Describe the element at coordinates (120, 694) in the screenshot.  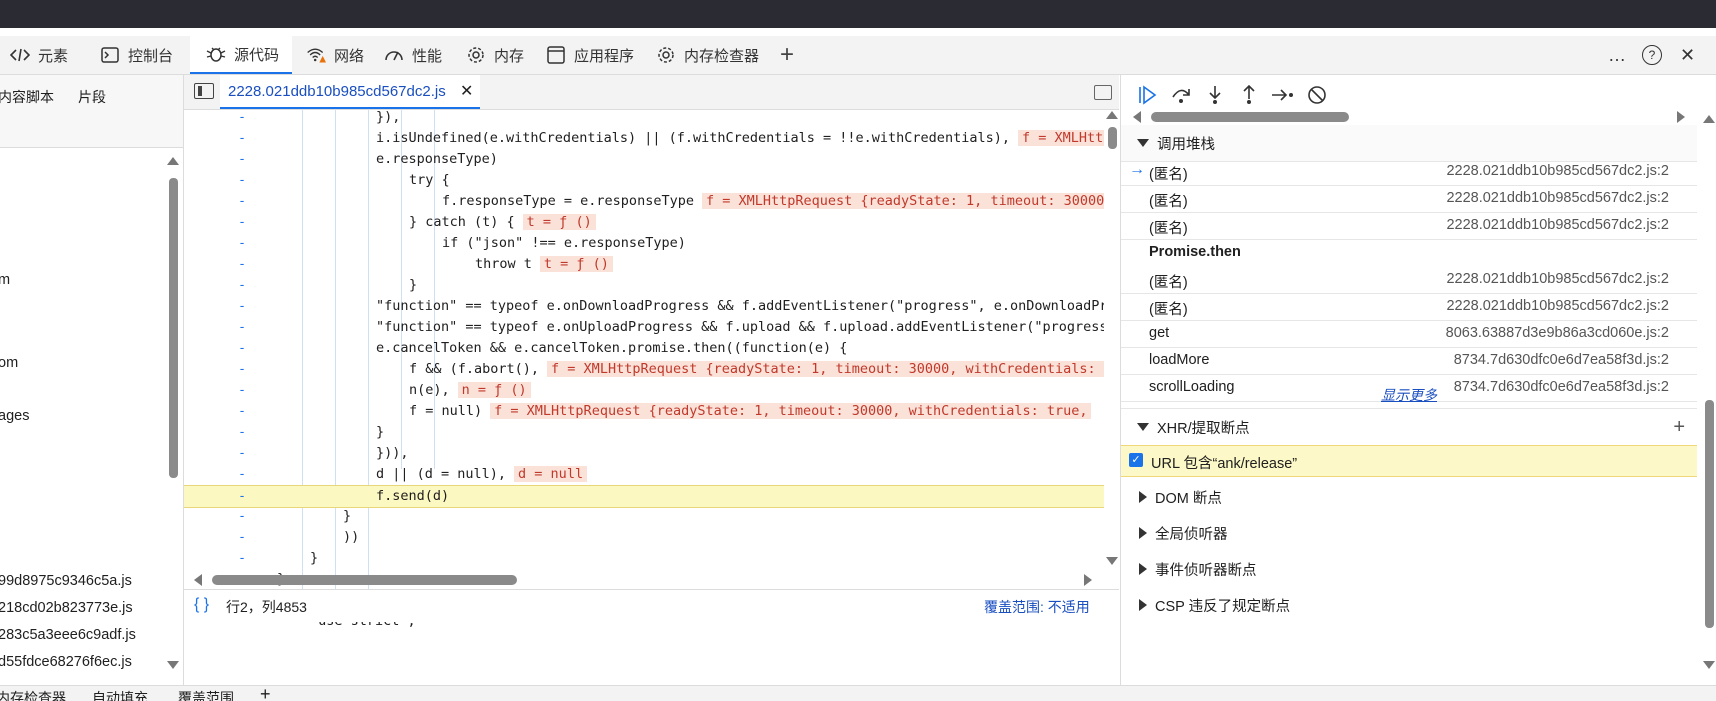
I see `drawer-tab: 自动填充` at that location.